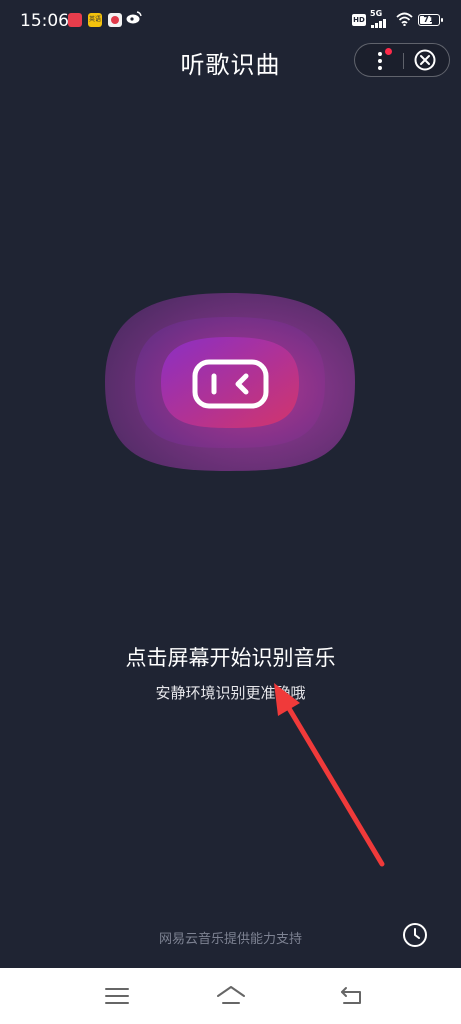 The image size is (461, 1024). I want to click on mini-program-capsule, so click(402, 60).